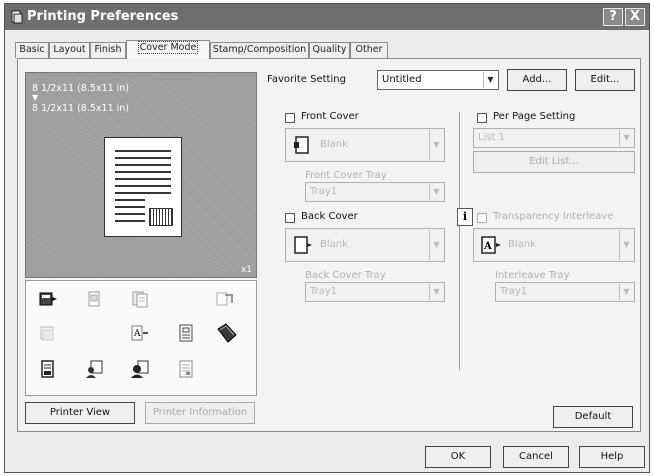 This screenshot has height=476, width=654. Describe the element at coordinates (226, 333) in the screenshot. I see `booklet-icon` at that location.